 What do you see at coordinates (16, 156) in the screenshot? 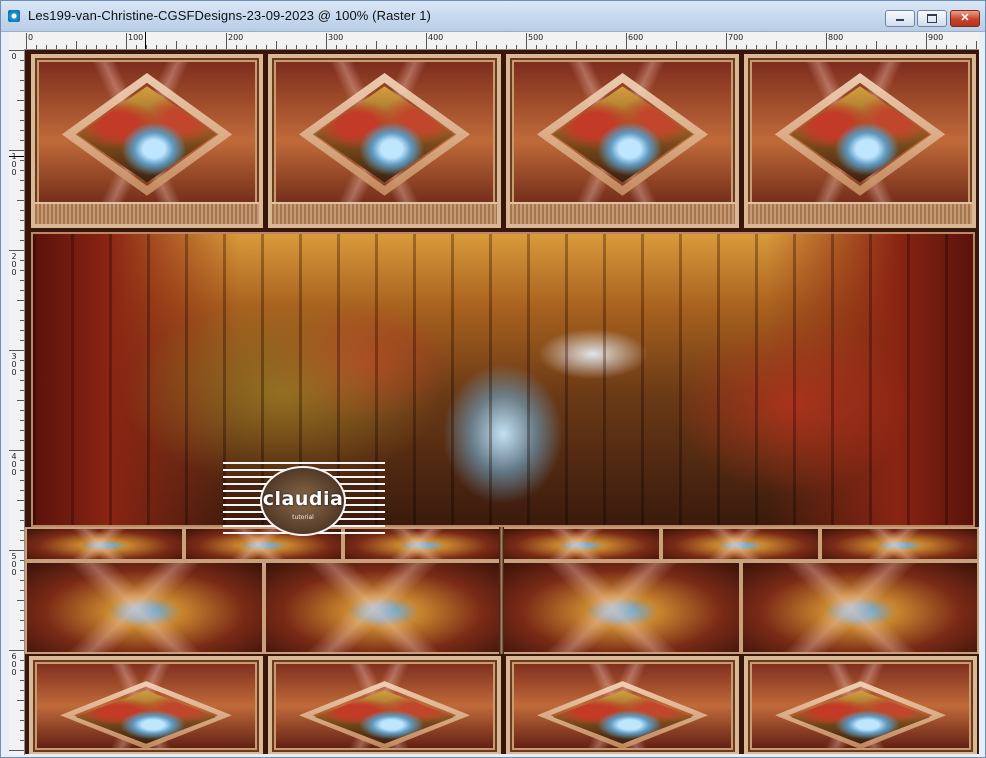
I see `ruler-cursor-marker` at bounding box center [16, 156].